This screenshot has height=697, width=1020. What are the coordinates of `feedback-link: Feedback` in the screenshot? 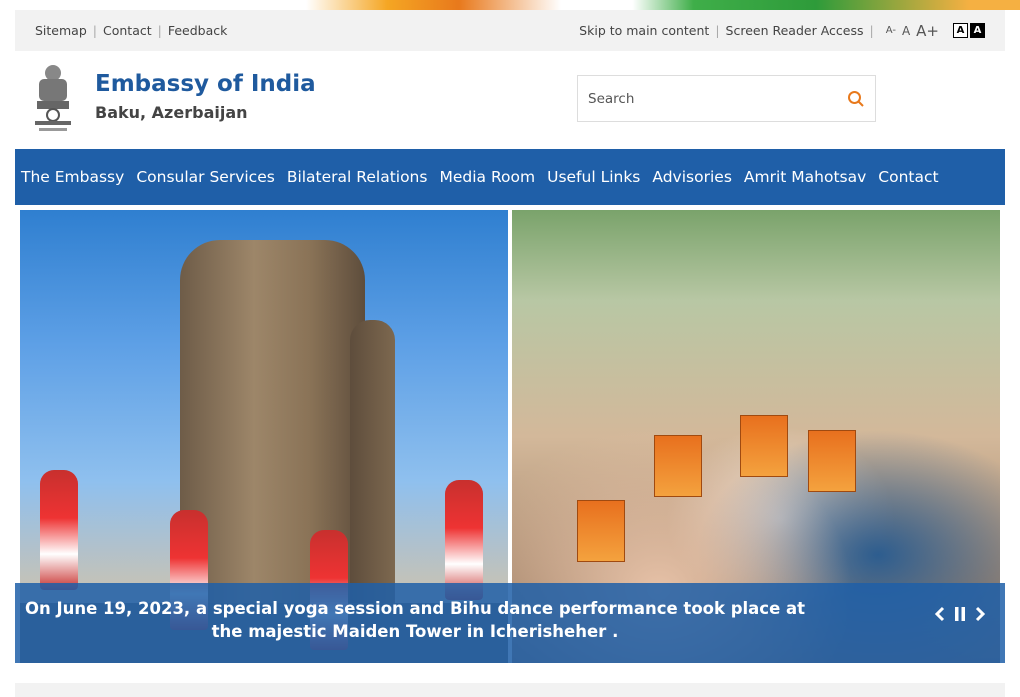 It's located at (198, 30).